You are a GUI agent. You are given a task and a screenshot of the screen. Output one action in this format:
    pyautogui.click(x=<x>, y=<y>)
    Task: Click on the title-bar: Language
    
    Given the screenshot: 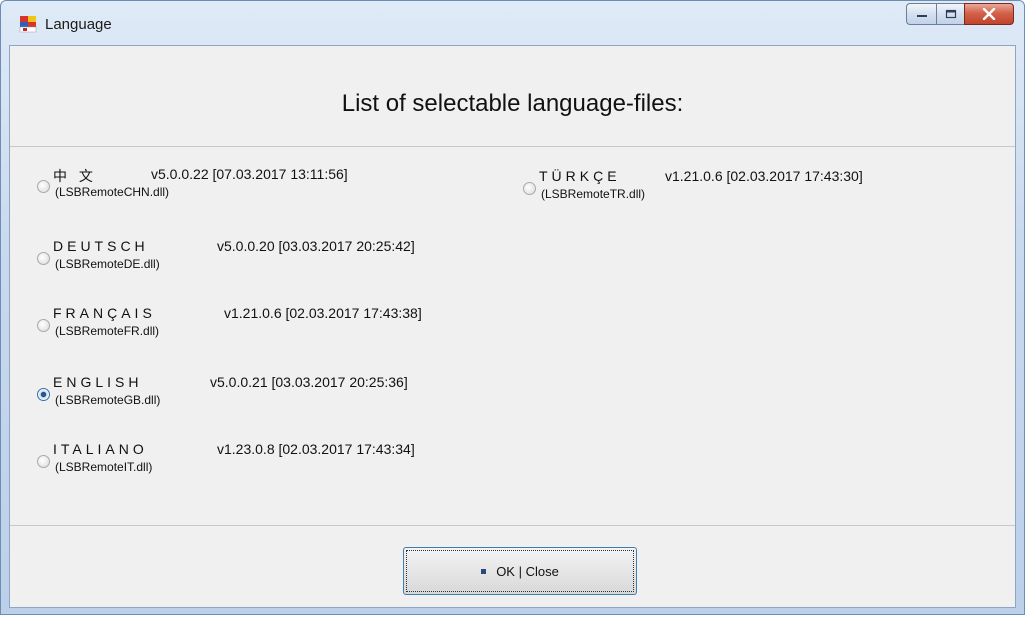 What is the action you would take?
    pyautogui.click(x=512, y=23)
    